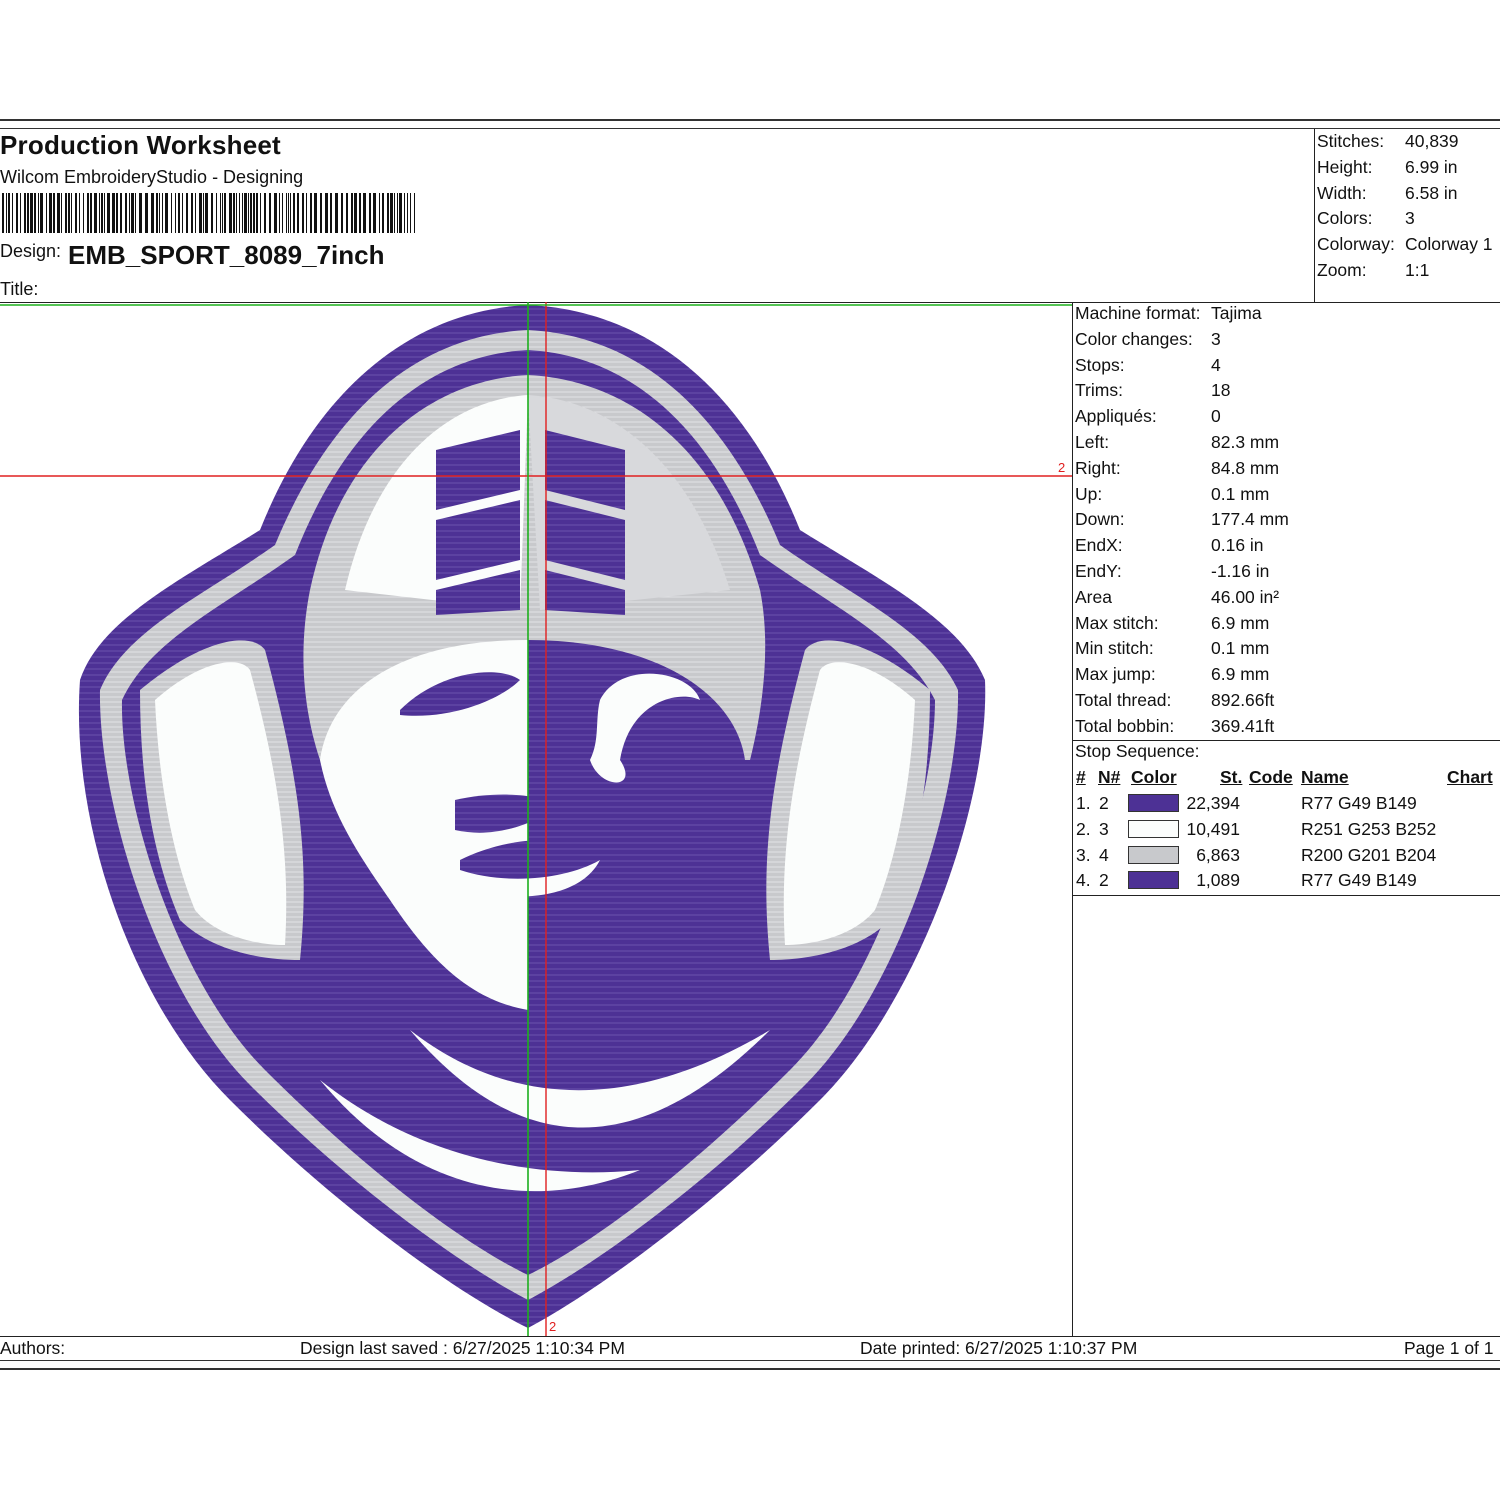  What do you see at coordinates (1216, 416) in the screenshot?
I see `machine-value: 0` at bounding box center [1216, 416].